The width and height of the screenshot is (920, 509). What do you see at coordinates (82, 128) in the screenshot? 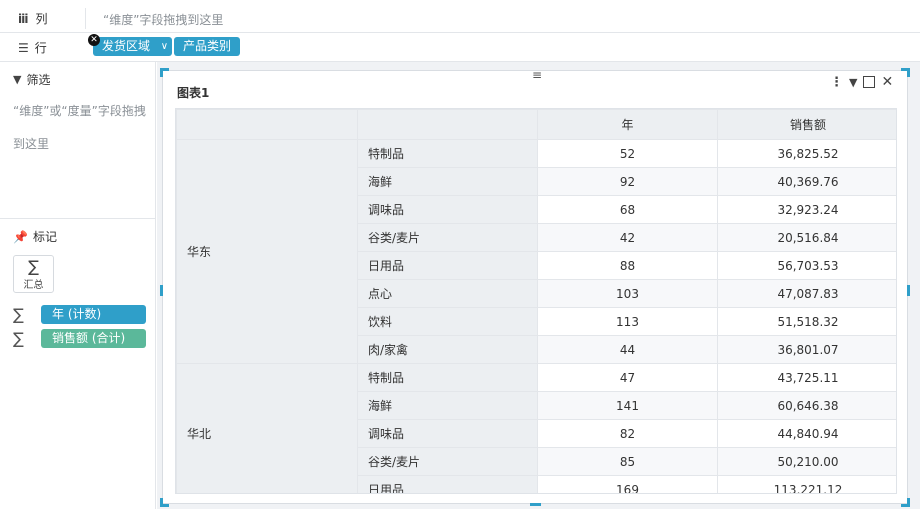
I see `filter-drop-hint: “维度”或“度量”字段拖拽到这里` at bounding box center [82, 128].